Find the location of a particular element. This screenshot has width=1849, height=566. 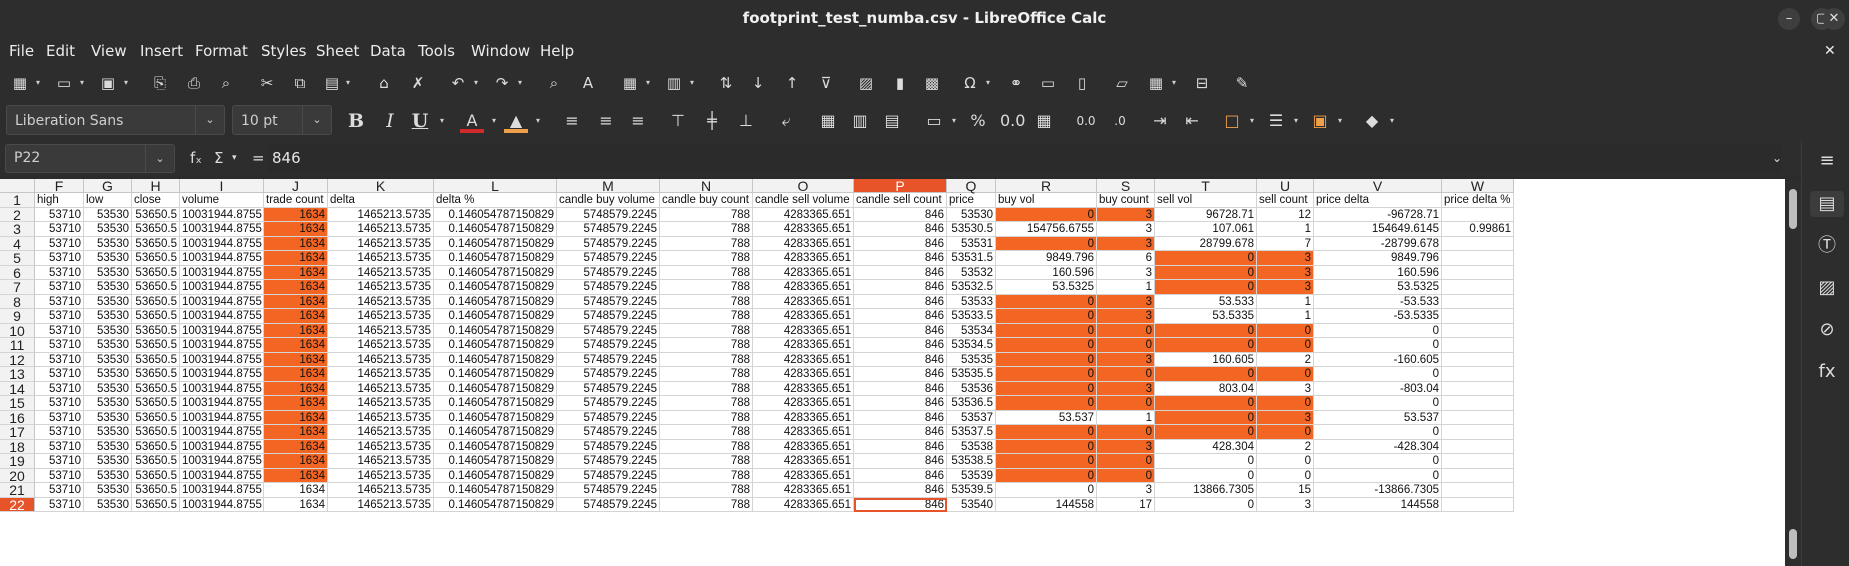

cell-v21: -13866.7305 is located at coordinates (1378, 490).